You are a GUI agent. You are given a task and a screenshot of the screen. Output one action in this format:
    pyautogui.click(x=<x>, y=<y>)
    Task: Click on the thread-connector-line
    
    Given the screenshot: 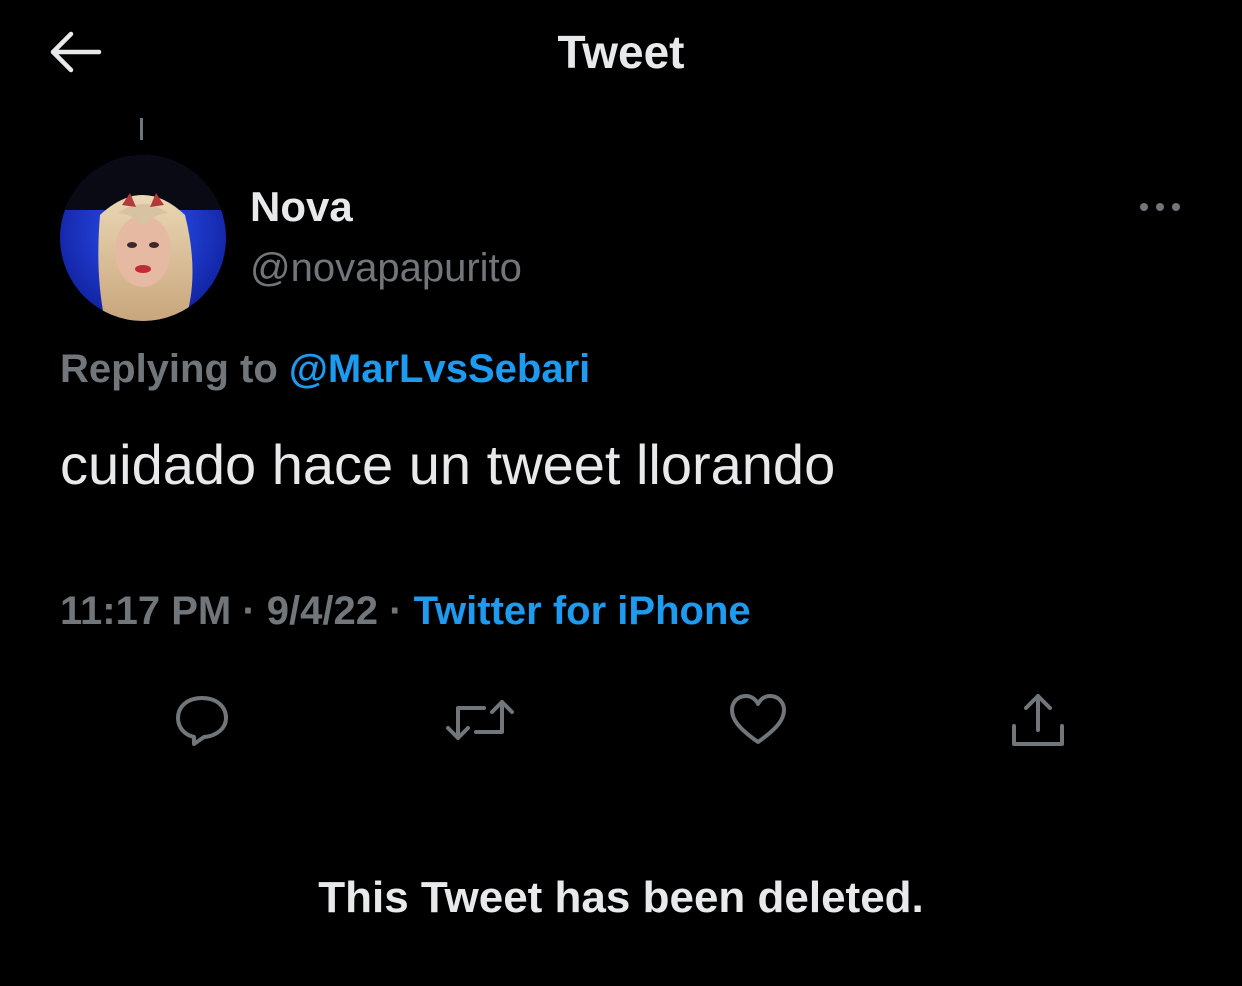 What is the action you would take?
    pyautogui.click(x=141, y=129)
    